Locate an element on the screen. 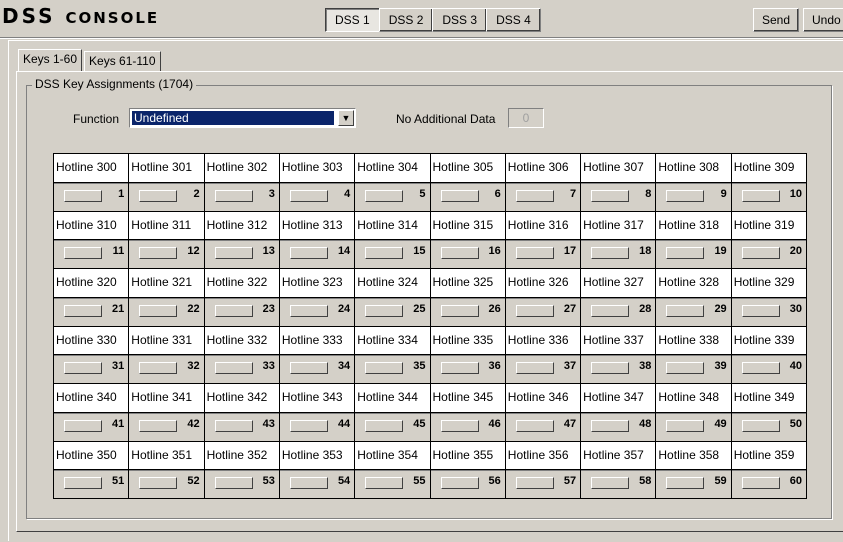 The height and width of the screenshot is (542, 843). key-label: Hotline 340 is located at coordinates (91, 398).